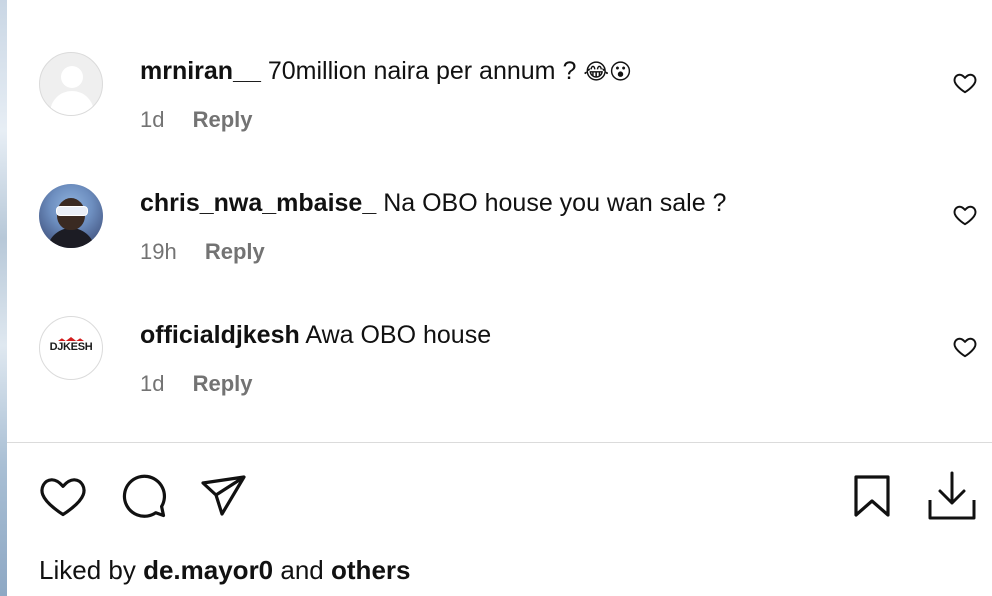 This screenshot has height=596, width=992. What do you see at coordinates (555, 203) in the screenshot?
I see `comment-text: Na OBO house you wan sale ?` at bounding box center [555, 203].